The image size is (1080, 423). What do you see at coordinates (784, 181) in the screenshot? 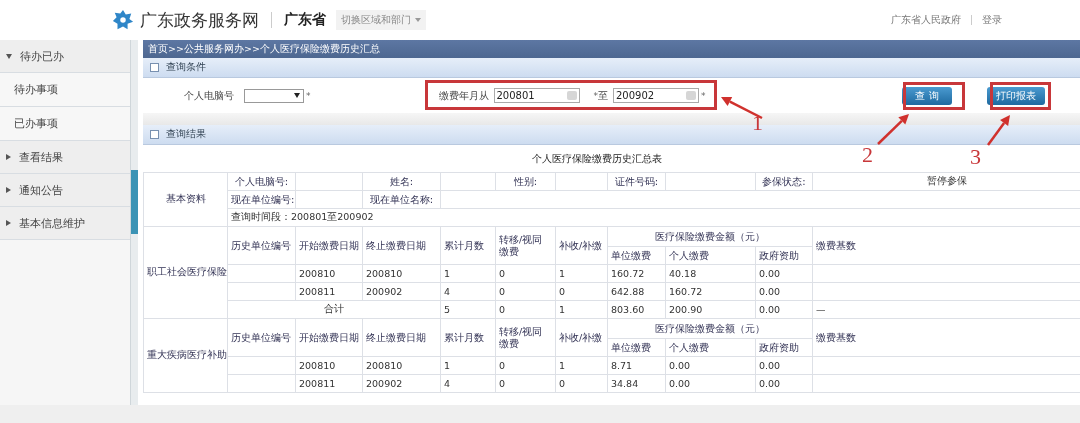
I see `field-label: 参保状态:` at bounding box center [784, 181].